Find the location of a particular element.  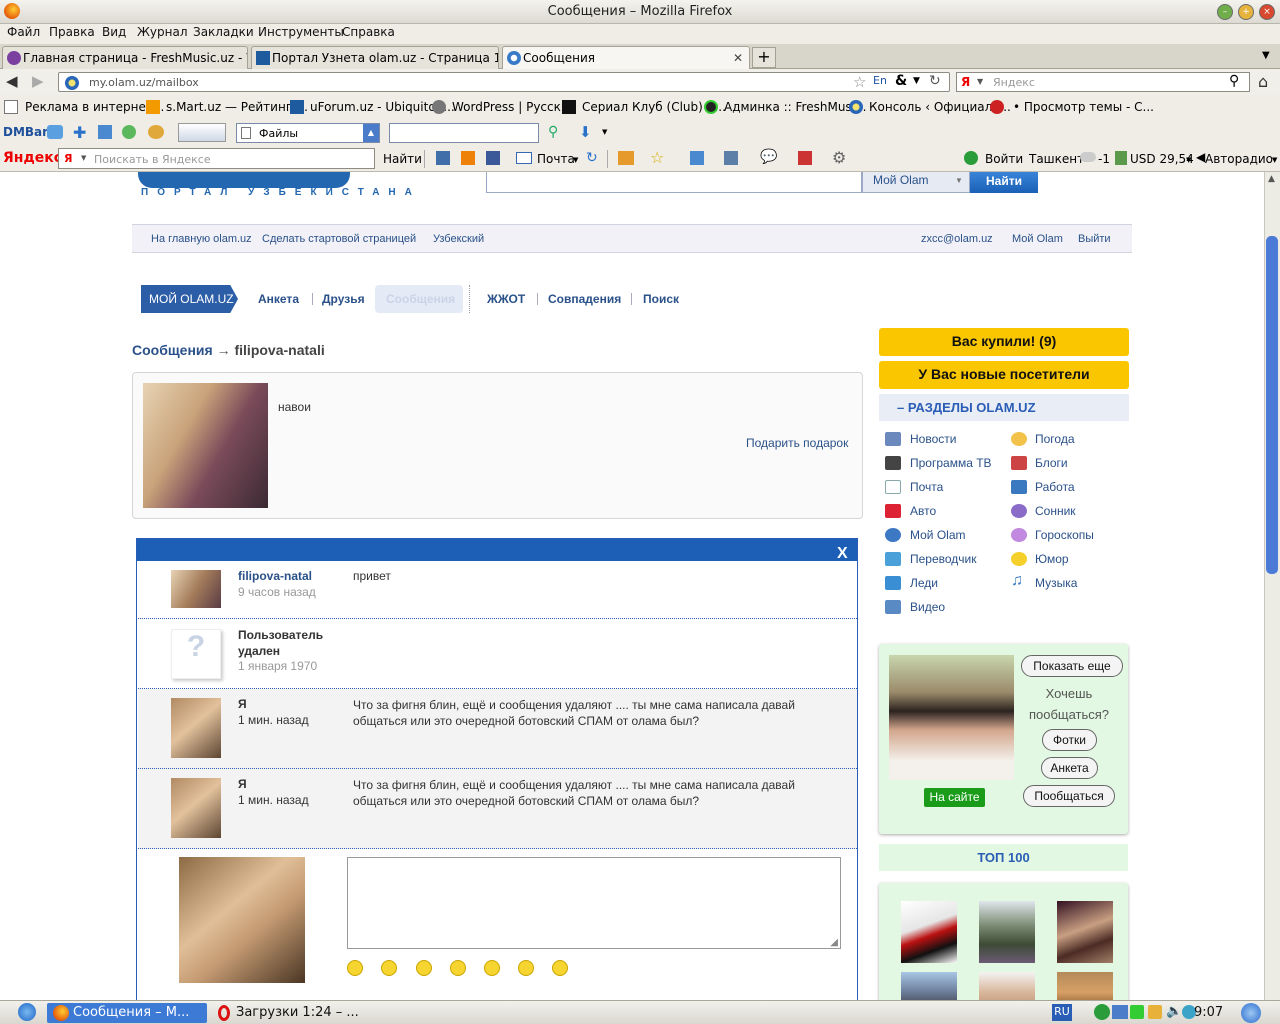

sections-header: – РАЗДЕЛЫ OLAM.UZ is located at coordinates (1004, 407).